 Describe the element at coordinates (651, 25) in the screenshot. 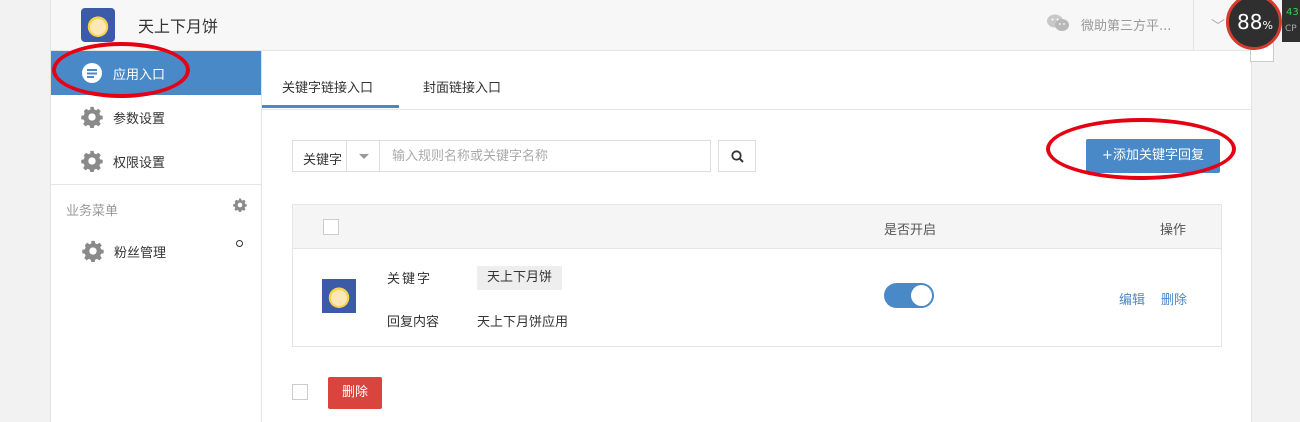

I see `header: 天上下月饼 微助第三方平... ﹀` at that location.